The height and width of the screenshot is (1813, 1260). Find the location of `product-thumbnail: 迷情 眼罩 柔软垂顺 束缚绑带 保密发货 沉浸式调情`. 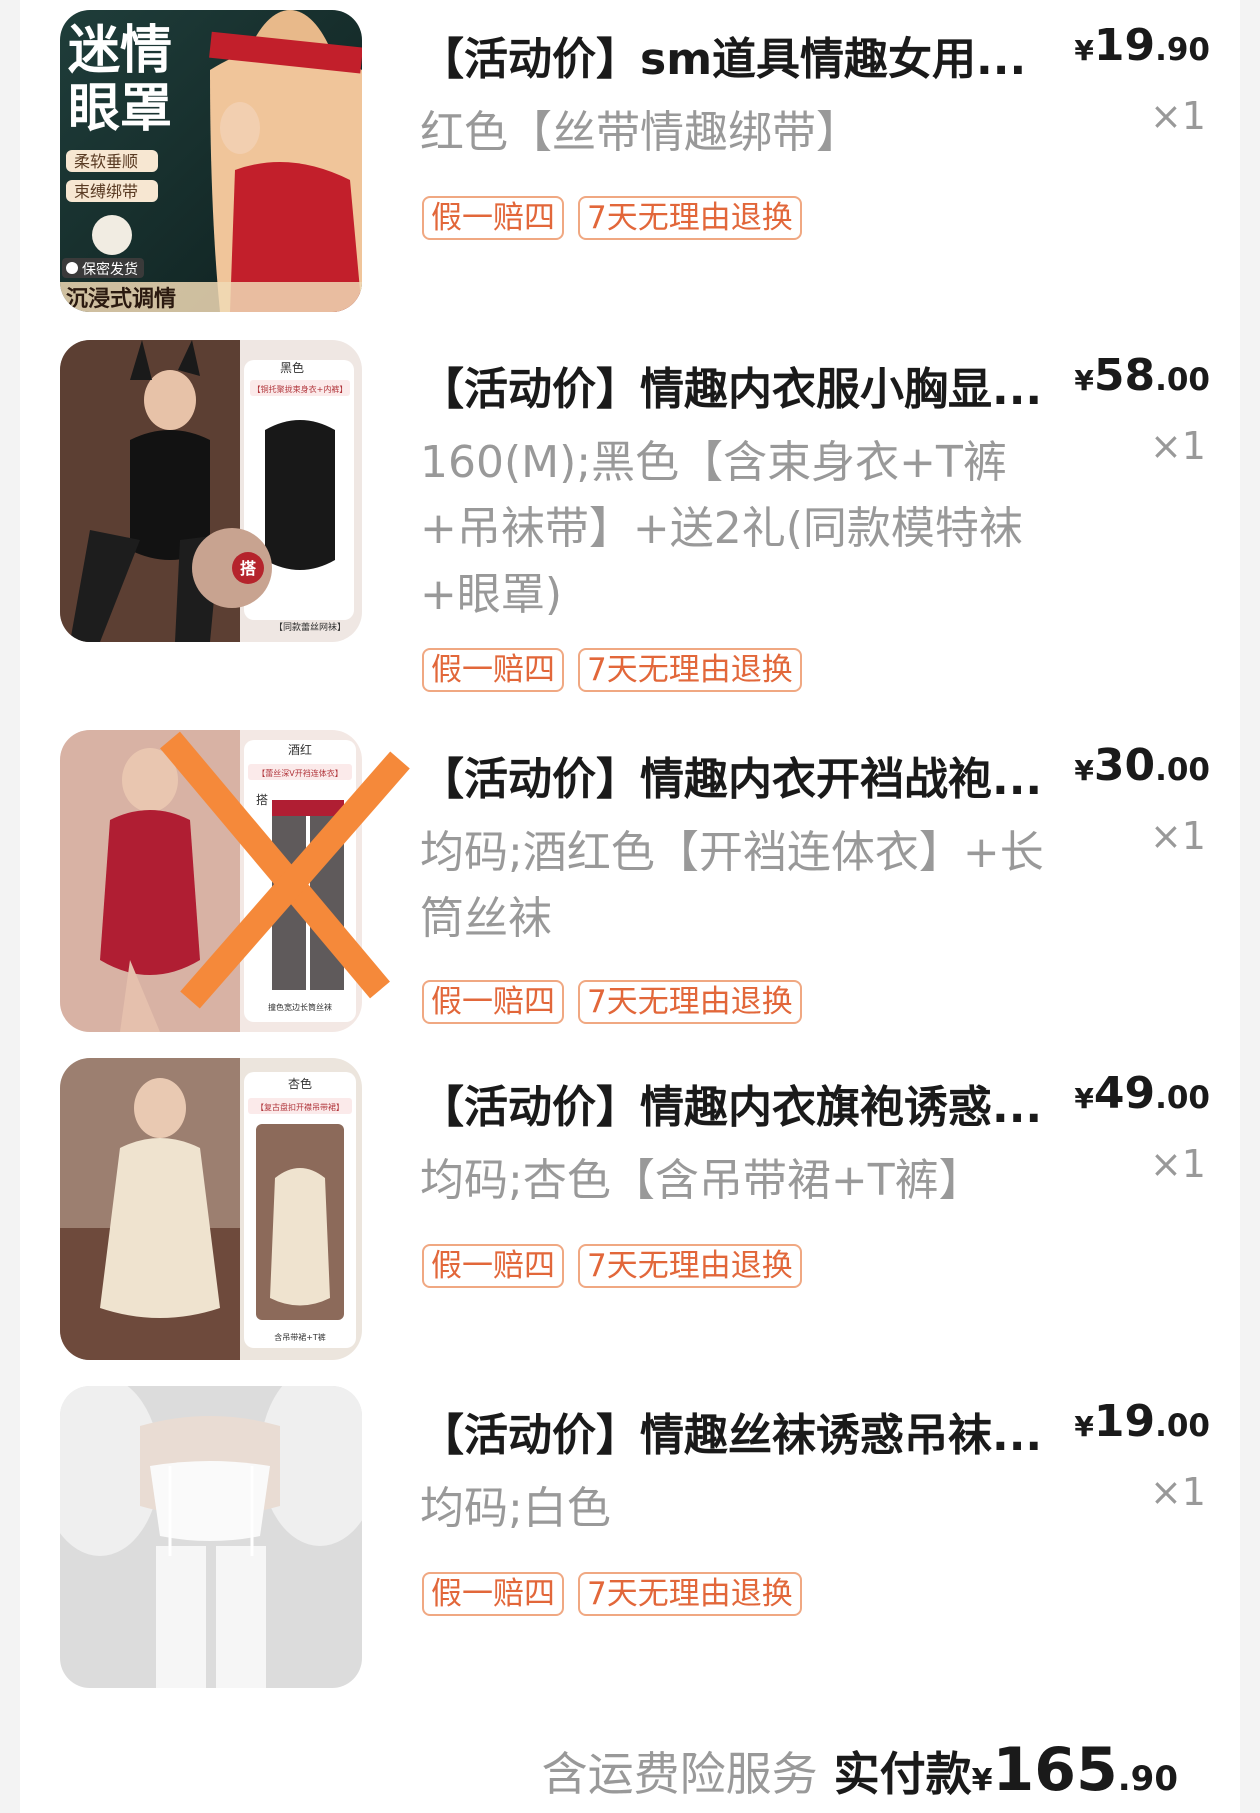

product-thumbnail: 迷情 眼罩 柔软垂顺 束缚绑带 保密发货 沉浸式调情 is located at coordinates (211, 161).